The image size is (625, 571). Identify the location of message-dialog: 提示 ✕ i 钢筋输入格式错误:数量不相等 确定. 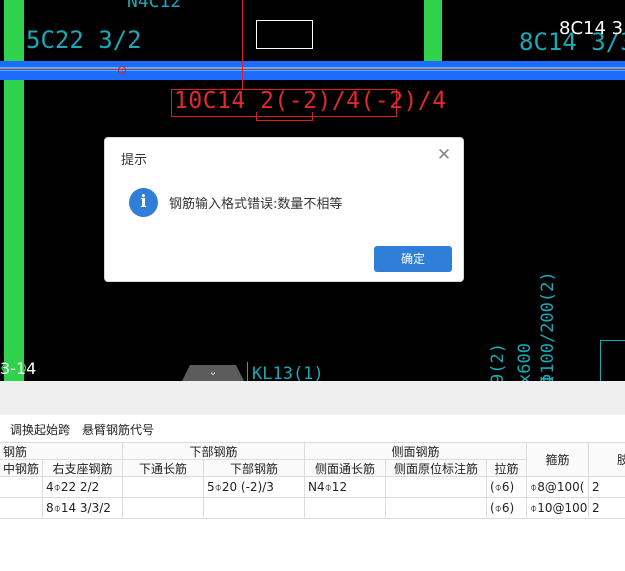
(284, 209).